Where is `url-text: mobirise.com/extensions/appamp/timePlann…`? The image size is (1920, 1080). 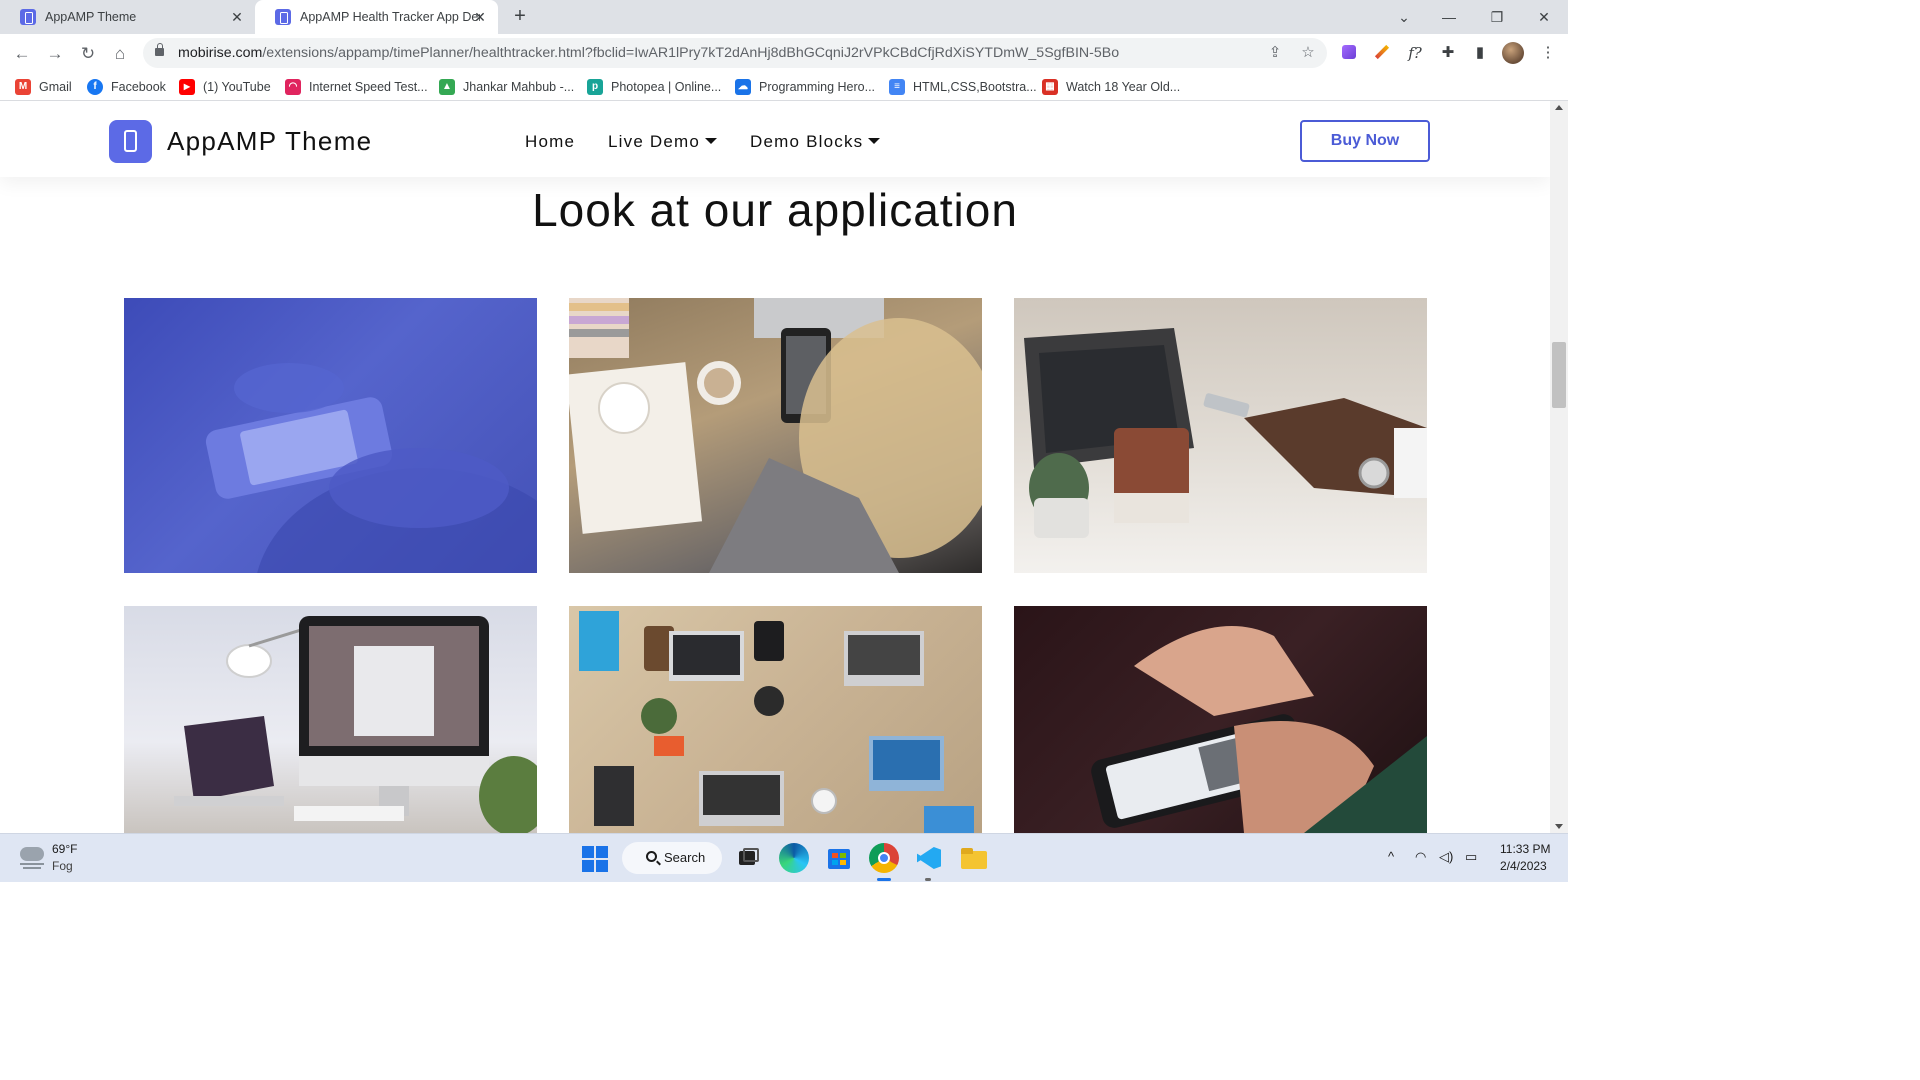
url-text: mobirise.com/extensions/appamp/timePlann… is located at coordinates (648, 53).